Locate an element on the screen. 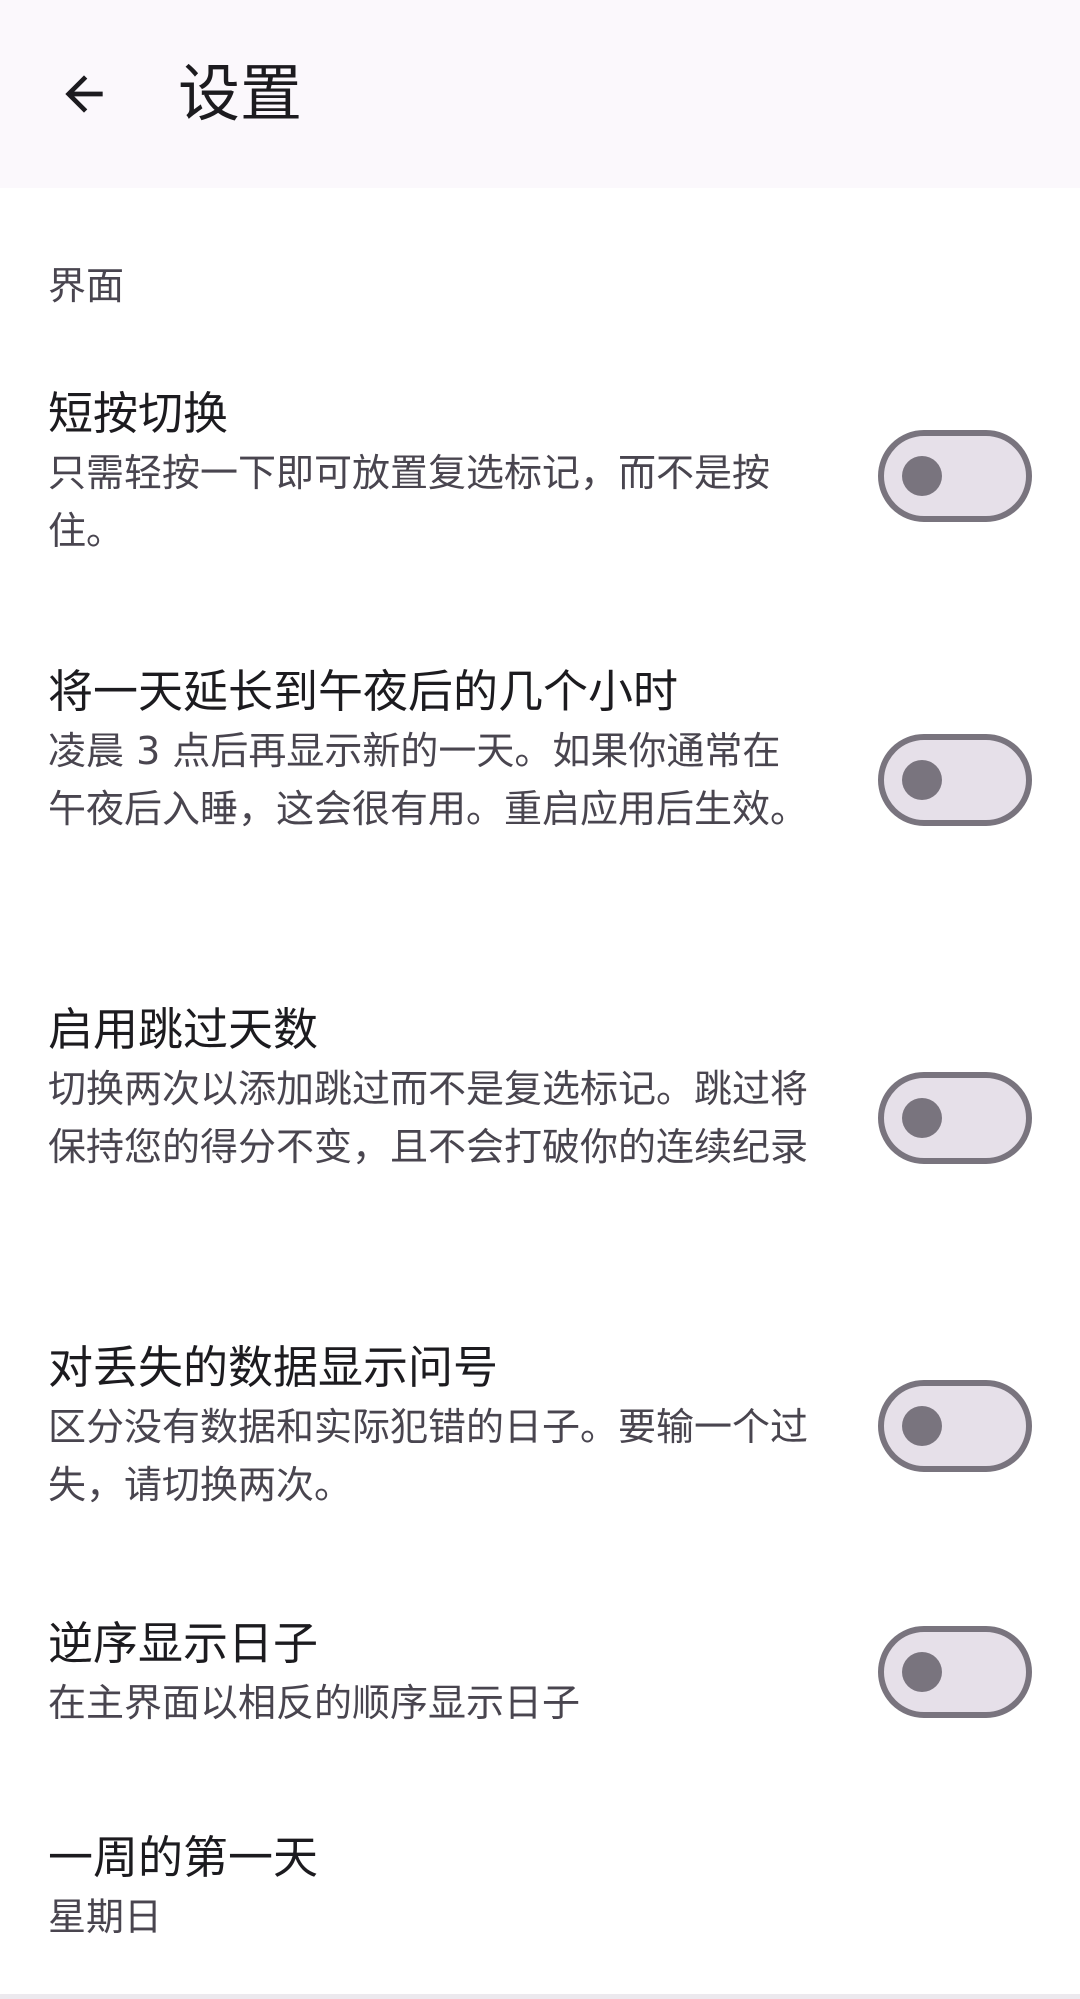  setting-summary: 区分没有数据和实际犯错的日子。要输一个过失，请切换两次。 is located at coordinates (428, 1456).